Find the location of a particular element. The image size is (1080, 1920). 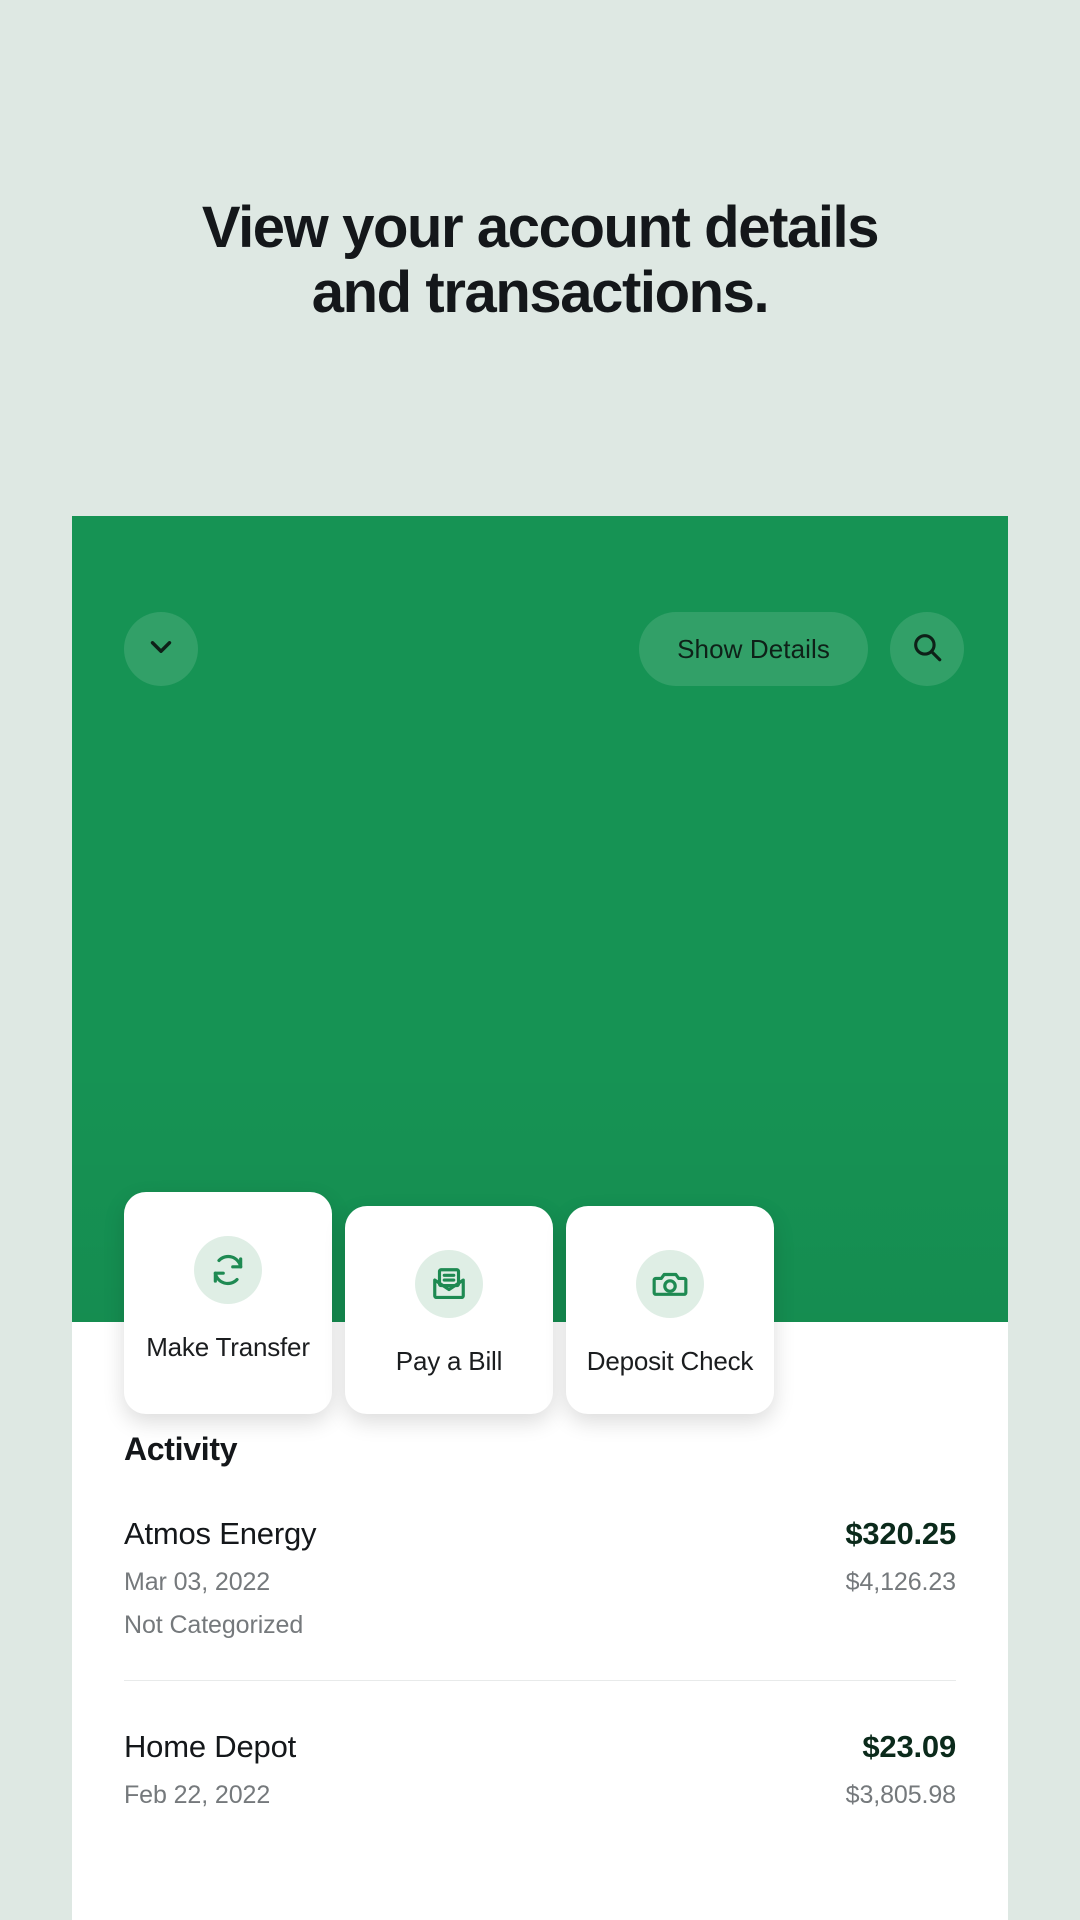

quick-action-label: Deposit Check is located at coordinates (670, 1361).